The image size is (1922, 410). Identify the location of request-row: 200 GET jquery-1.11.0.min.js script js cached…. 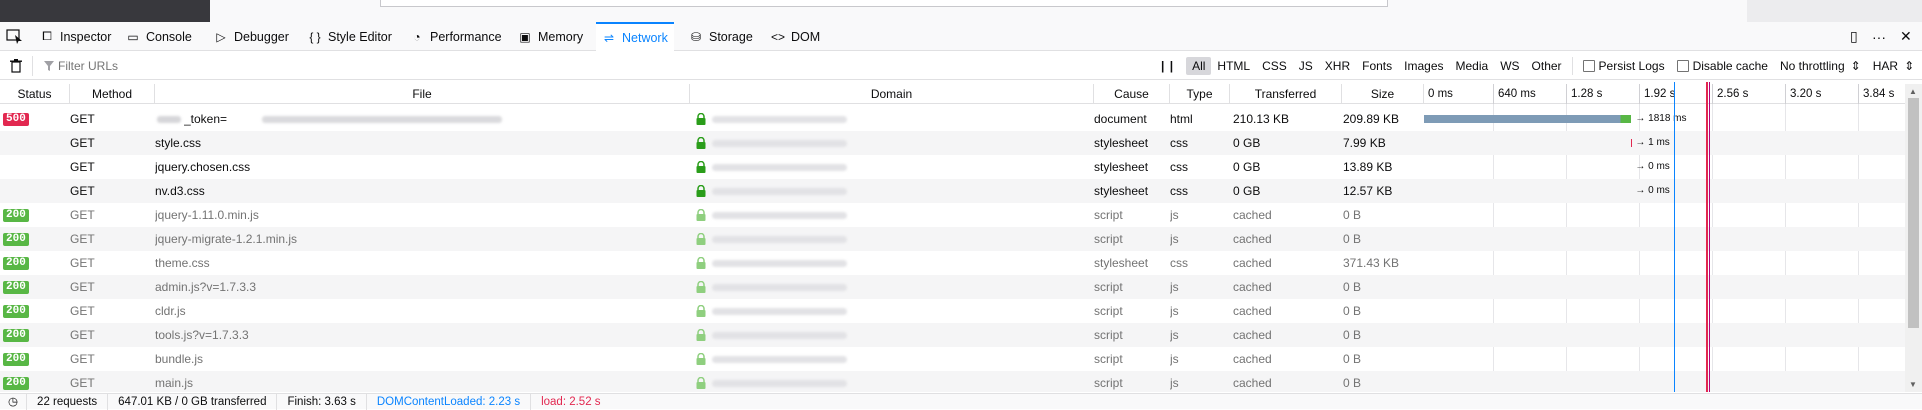
(952, 215).